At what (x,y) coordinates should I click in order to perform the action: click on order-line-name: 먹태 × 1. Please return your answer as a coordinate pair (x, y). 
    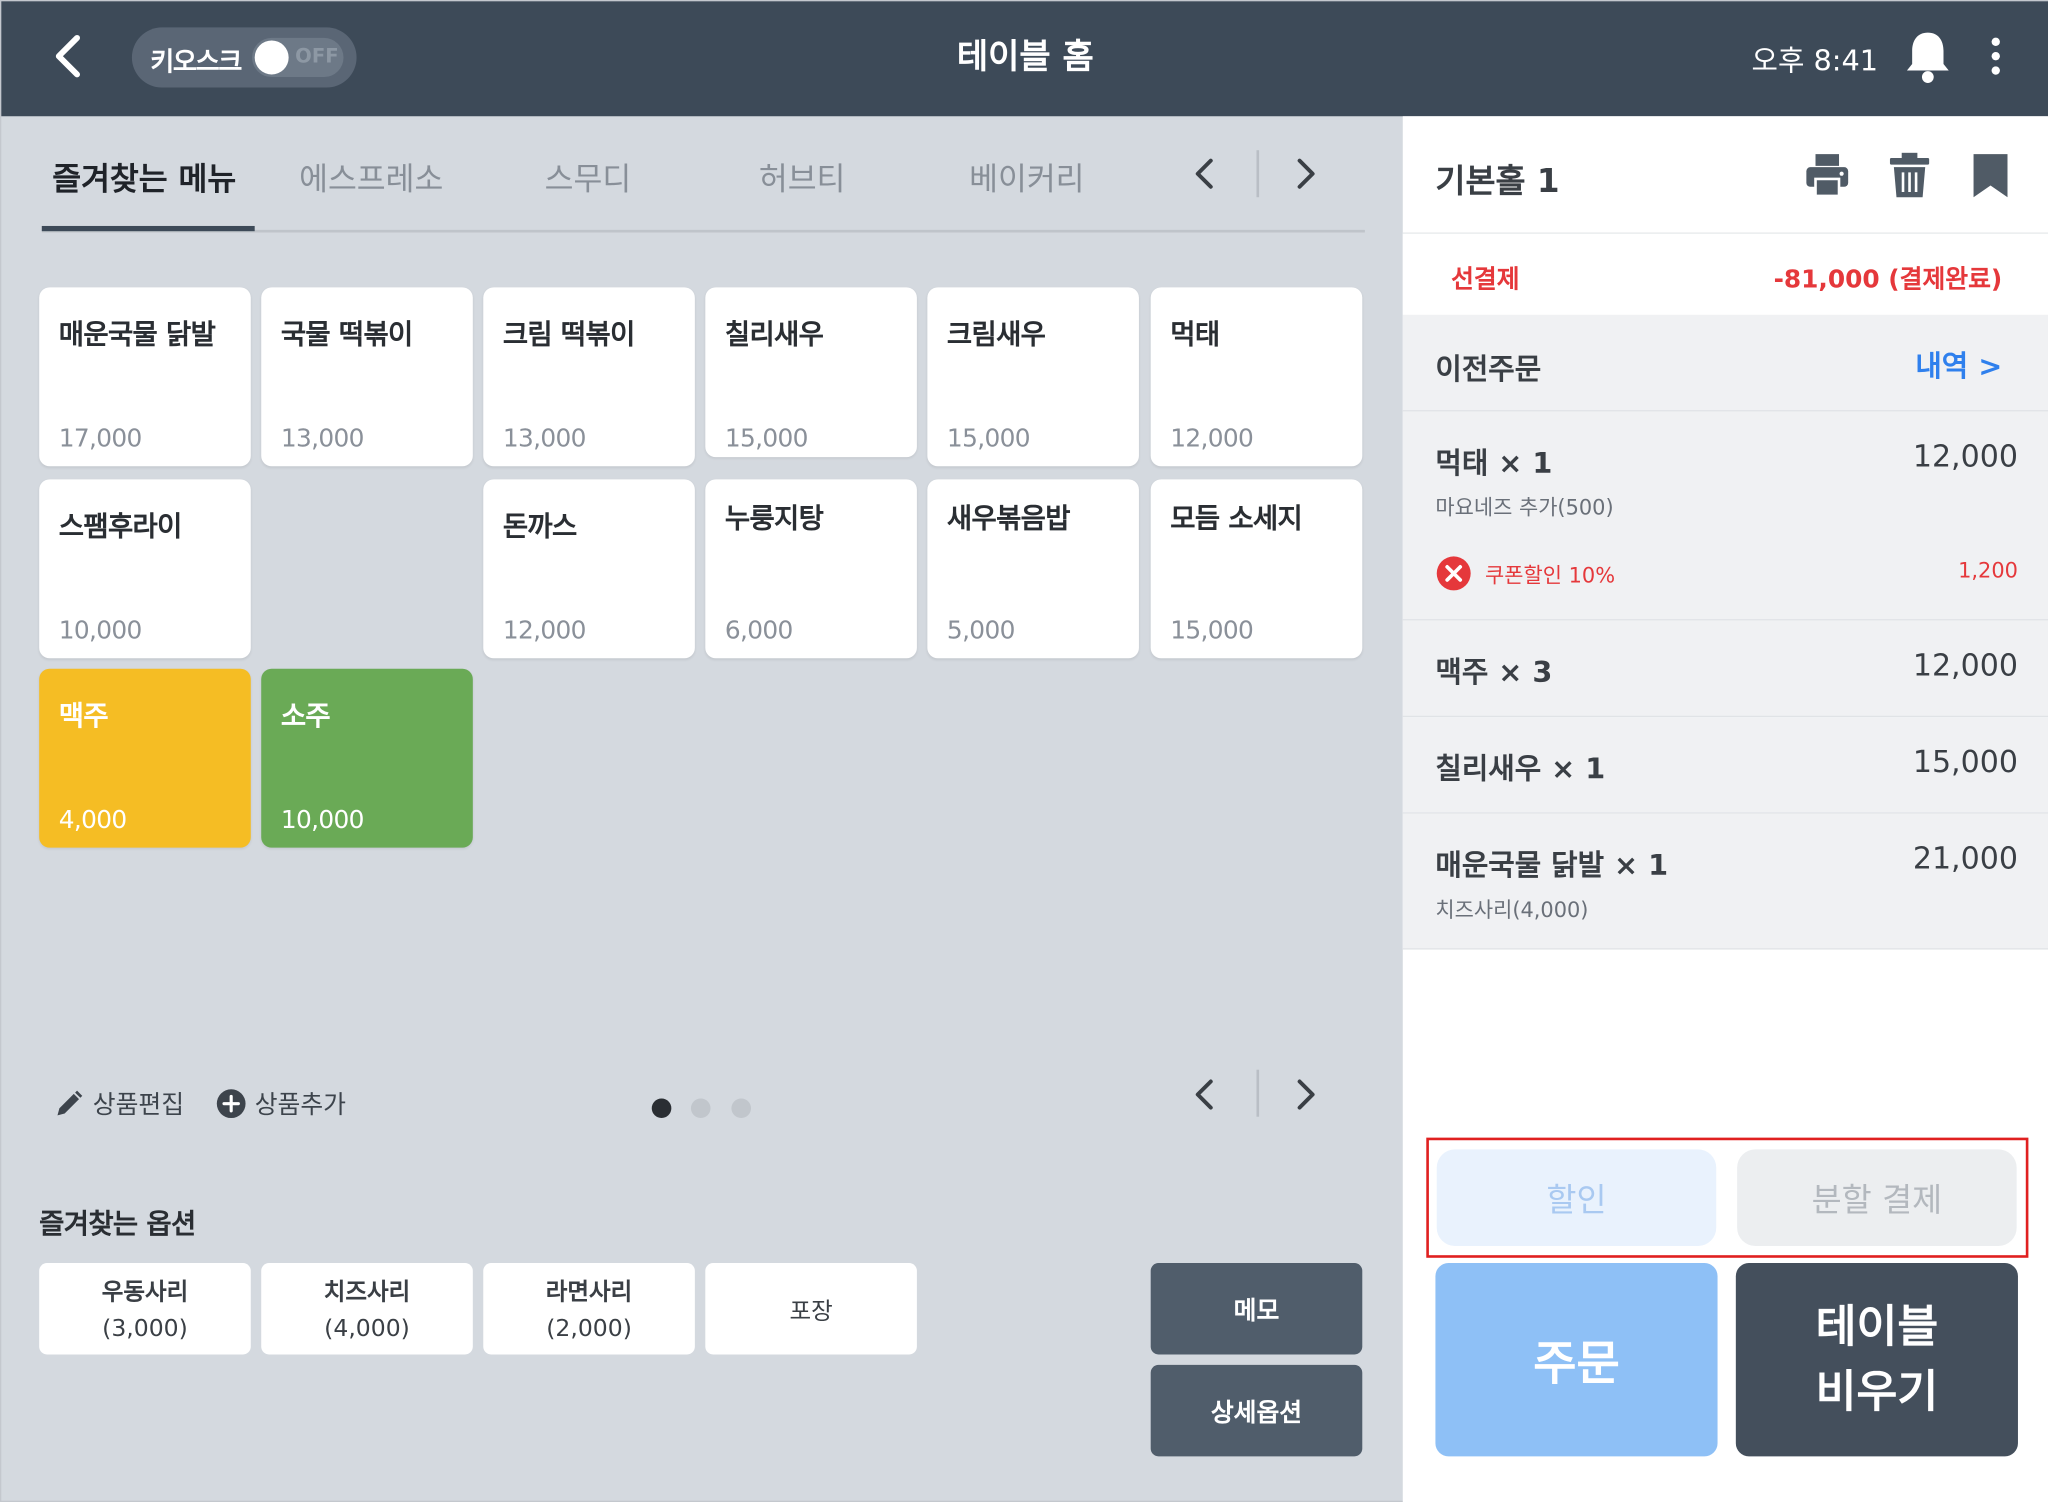
    Looking at the image, I should click on (1494, 464).